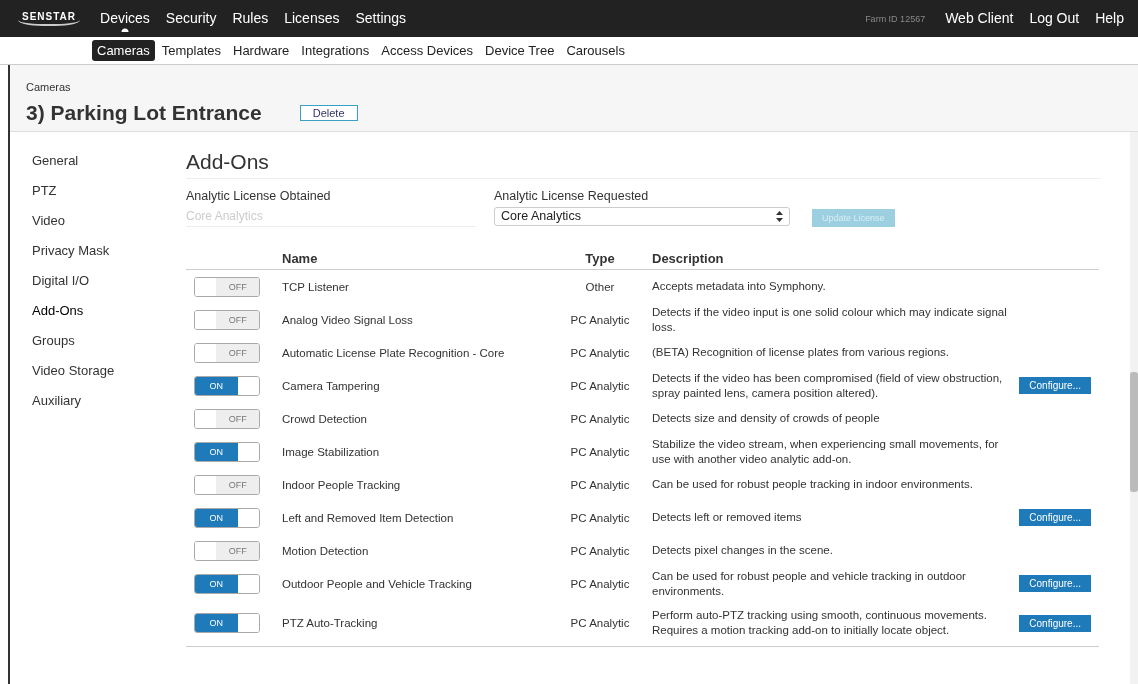 This screenshot has height=684, width=1138. Describe the element at coordinates (809, 583) in the screenshot. I see `addon-description: Can be used for robust people and vehicle tracking in outdoor environments.` at that location.